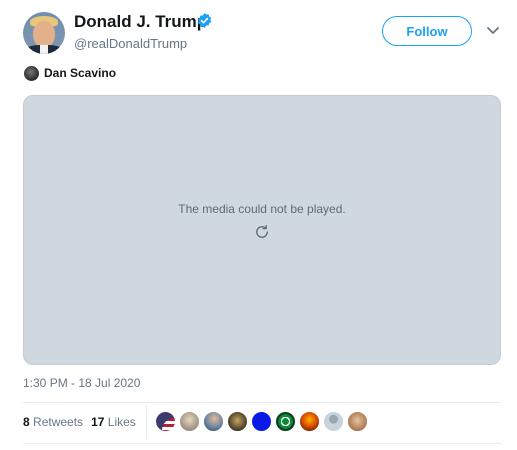 This screenshot has height=450, width=517. I want to click on stats-separator, so click(146, 422).